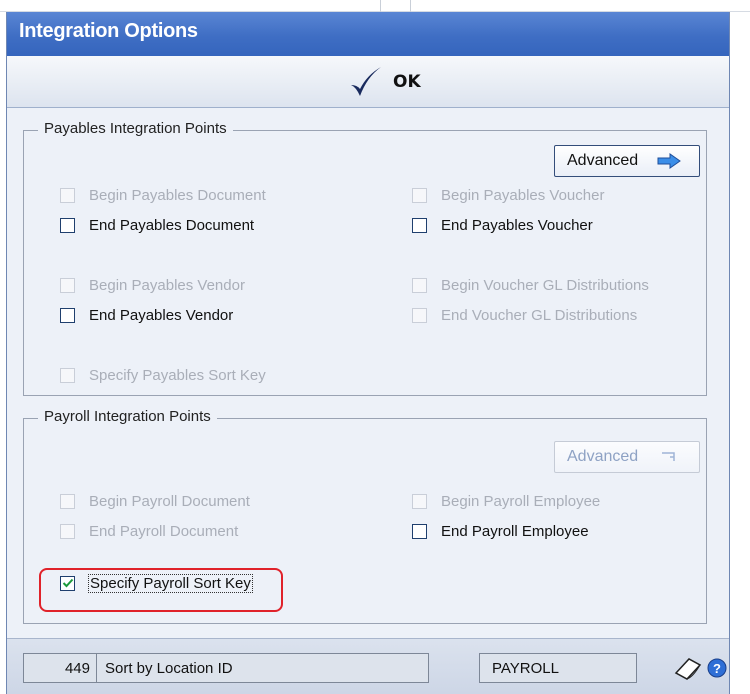  I want to click on begin-payroll-employee-checkbox: Begin Payroll Employee, so click(506, 501).